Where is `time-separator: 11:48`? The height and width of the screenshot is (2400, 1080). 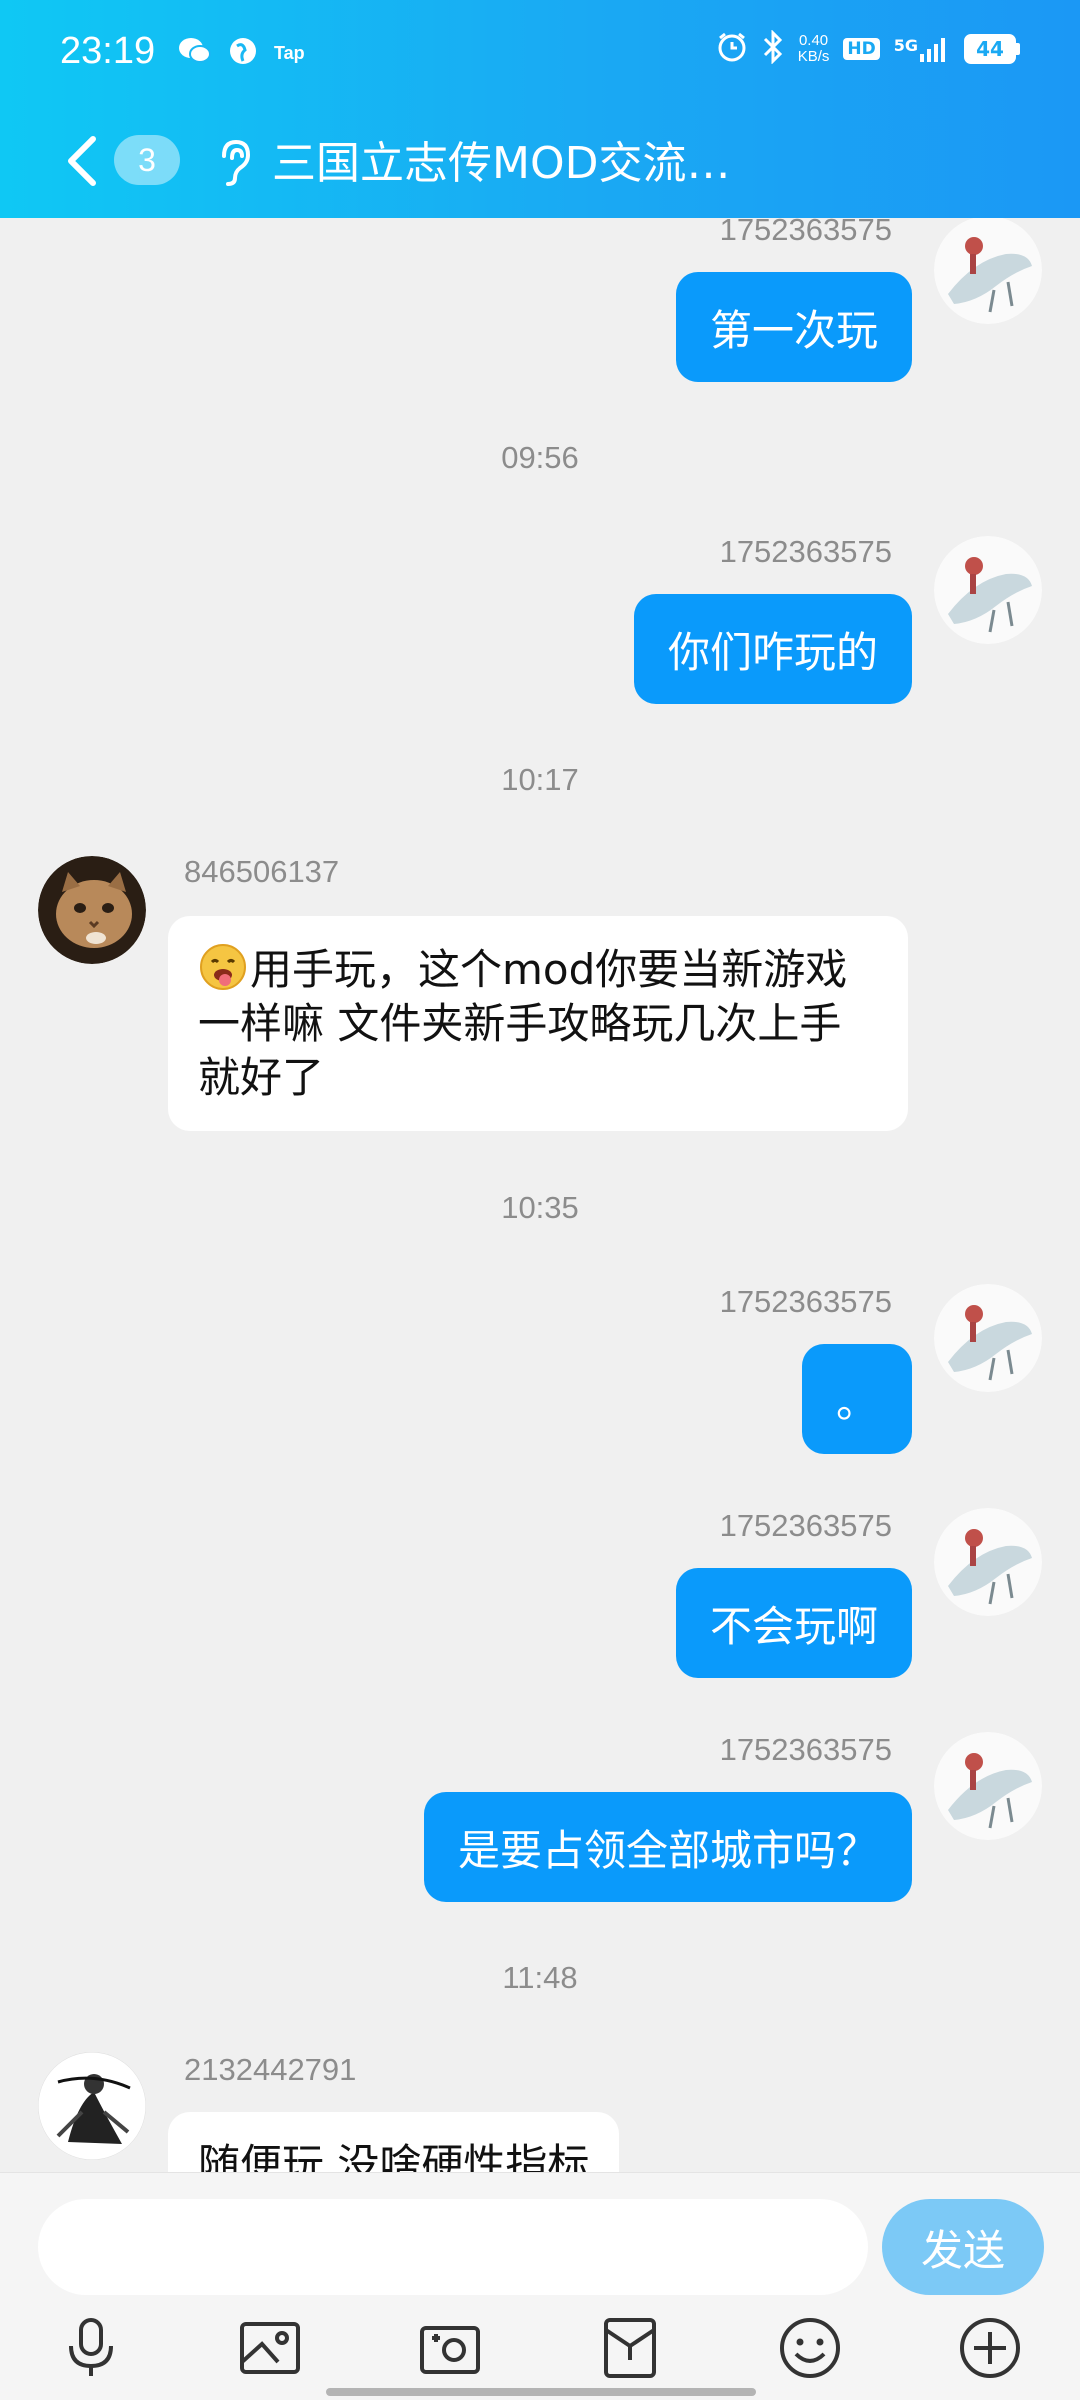
time-separator: 11:48 is located at coordinates (540, 1977).